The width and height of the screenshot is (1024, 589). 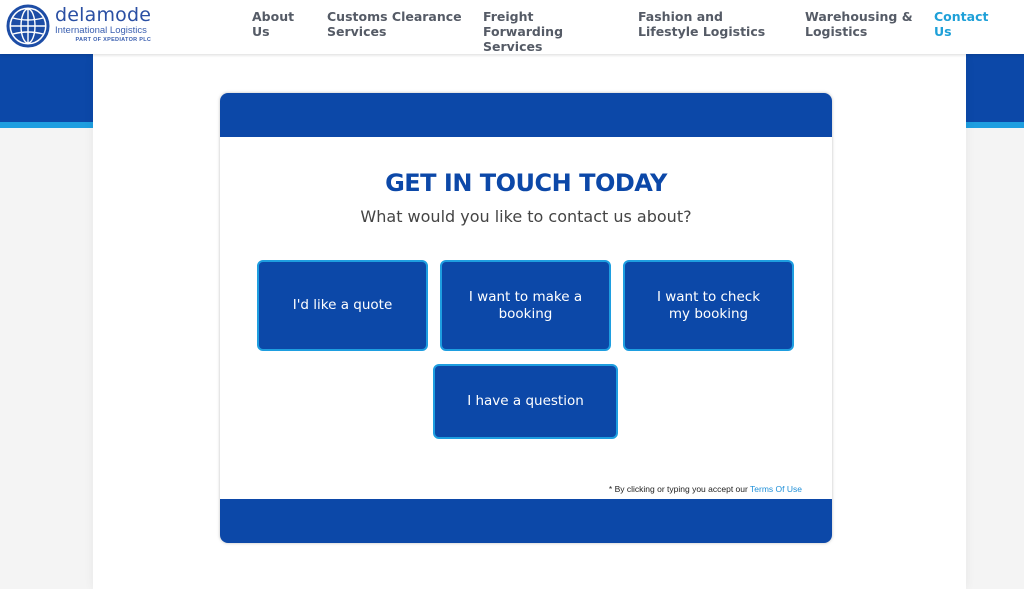 I want to click on nav-warehousing: Warehousing & Logistics, so click(x=862, y=24).